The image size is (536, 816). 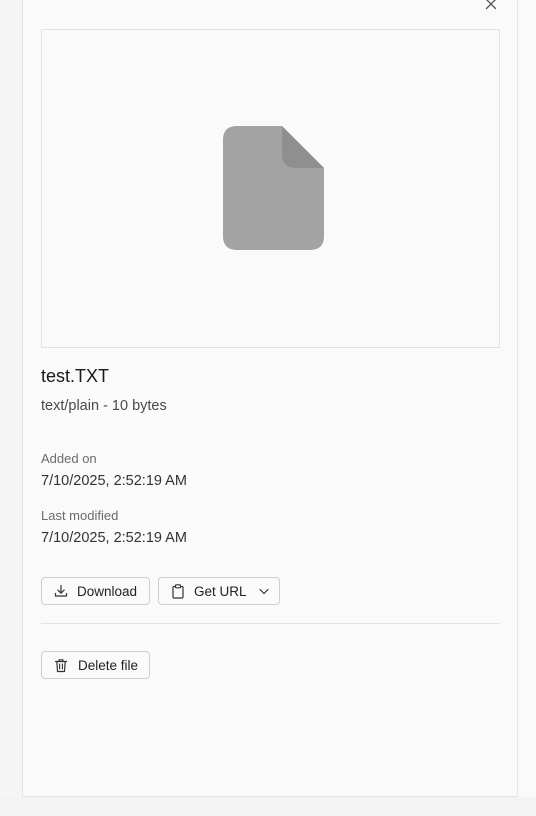 I want to click on clipboard-icon, so click(x=178, y=591).